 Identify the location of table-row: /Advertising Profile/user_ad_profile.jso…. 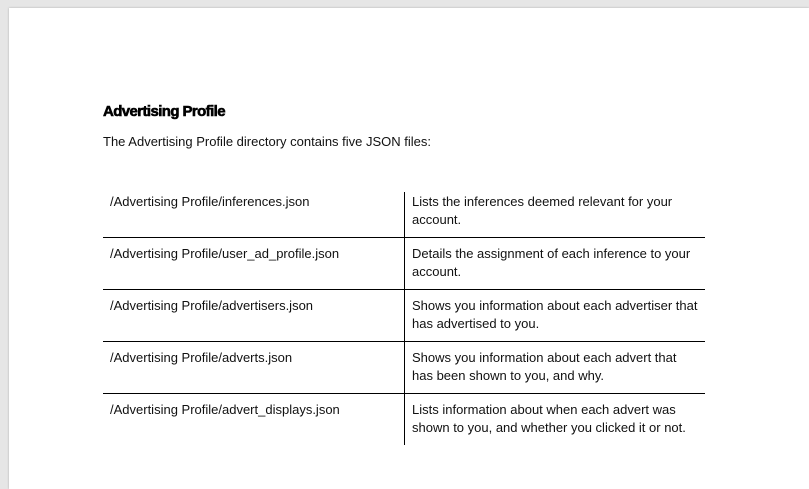
(404, 263).